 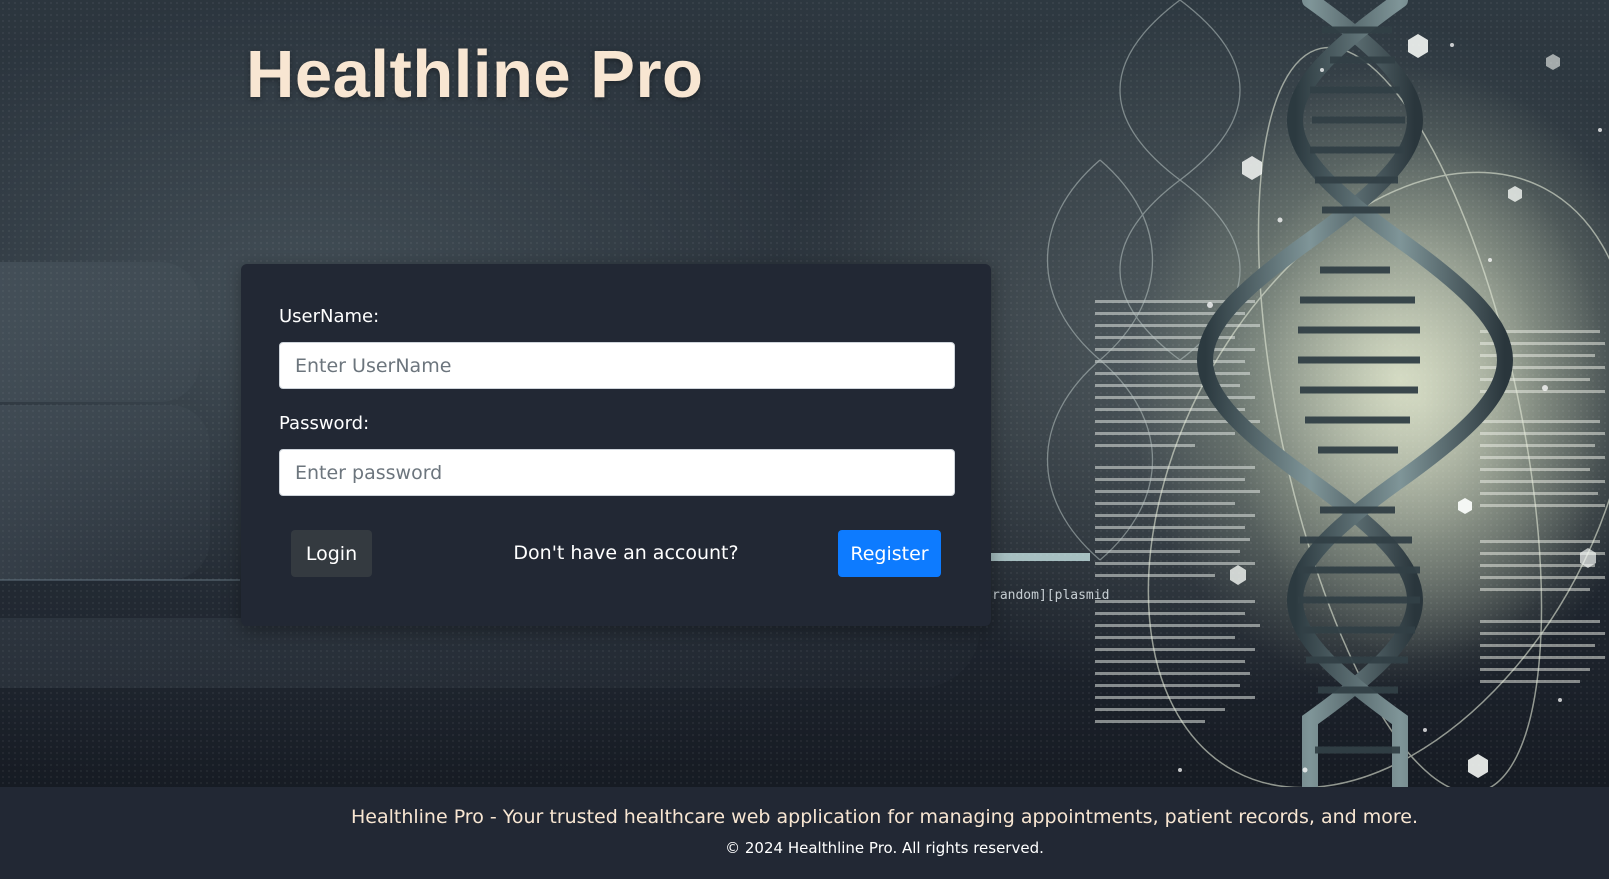 What do you see at coordinates (889, 553) in the screenshot?
I see `register-button: Register` at bounding box center [889, 553].